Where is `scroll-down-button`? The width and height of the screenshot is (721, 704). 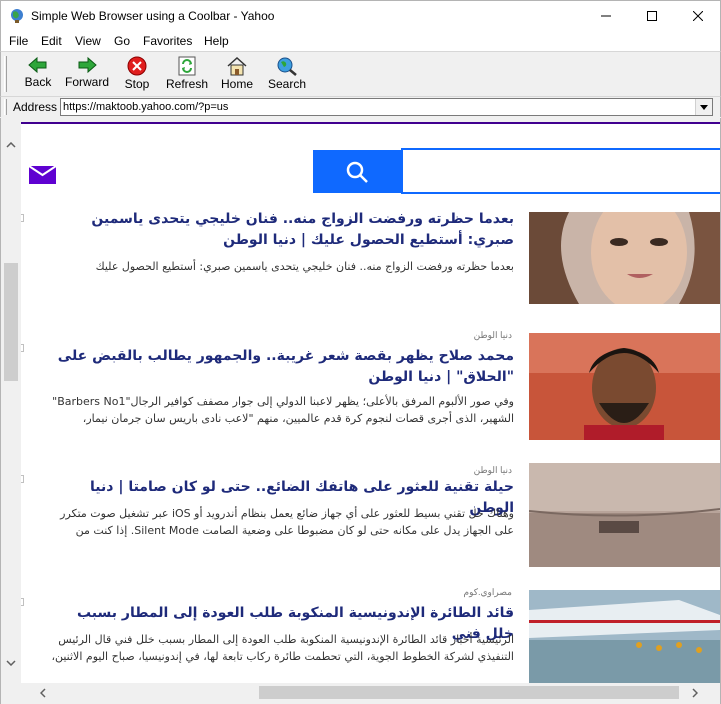 scroll-down-button is located at coordinates (11, 663).